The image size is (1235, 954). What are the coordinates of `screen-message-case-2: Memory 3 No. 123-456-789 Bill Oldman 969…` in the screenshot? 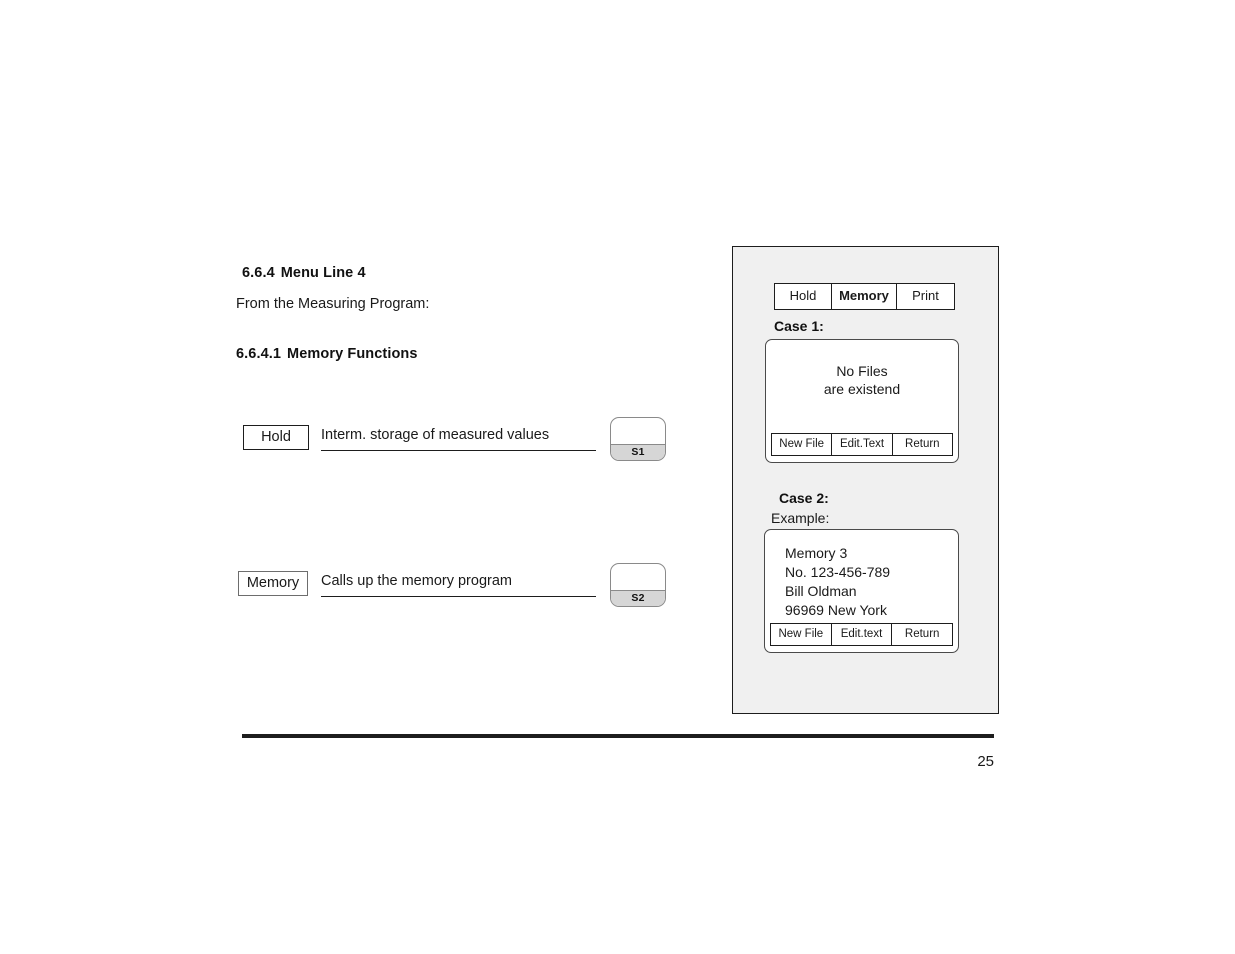 It's located at (867, 582).